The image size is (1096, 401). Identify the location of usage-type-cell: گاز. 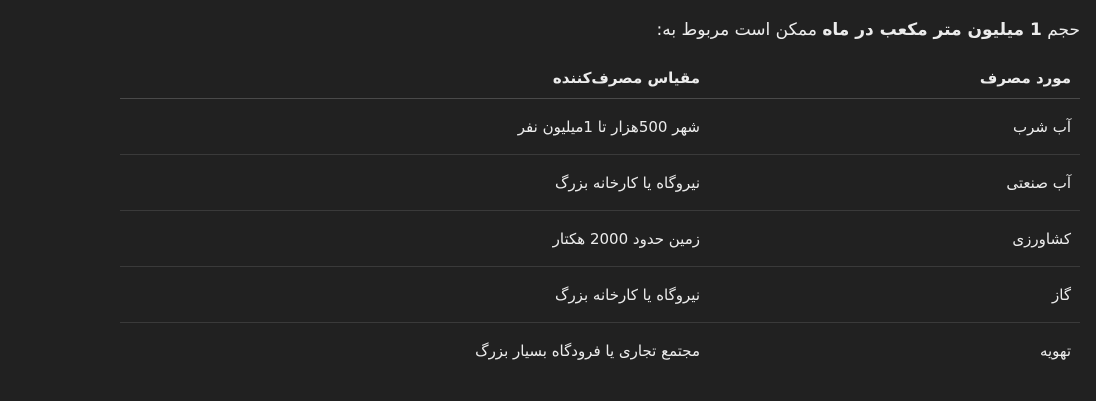
(894, 294).